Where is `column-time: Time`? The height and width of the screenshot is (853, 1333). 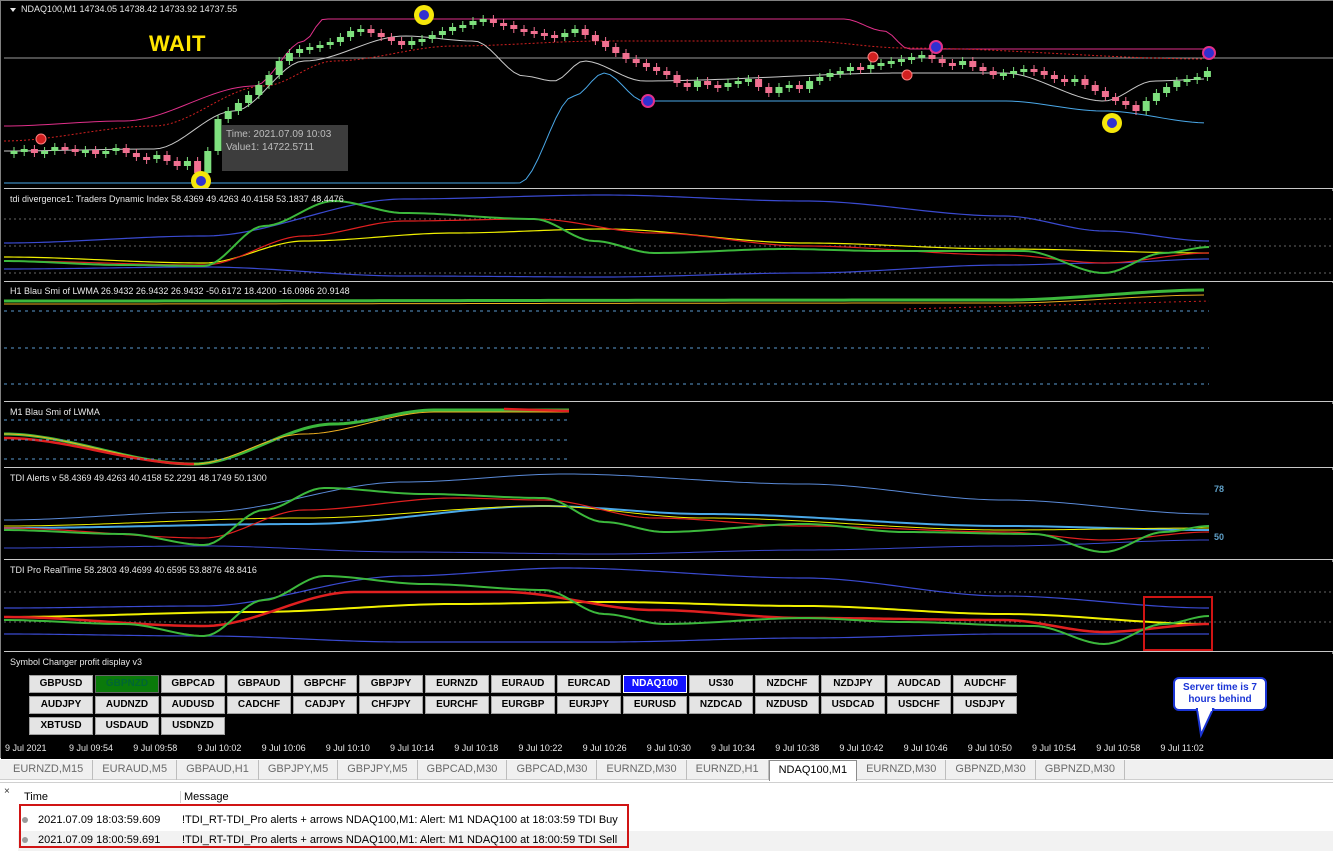
column-time: Time is located at coordinates (36, 797).